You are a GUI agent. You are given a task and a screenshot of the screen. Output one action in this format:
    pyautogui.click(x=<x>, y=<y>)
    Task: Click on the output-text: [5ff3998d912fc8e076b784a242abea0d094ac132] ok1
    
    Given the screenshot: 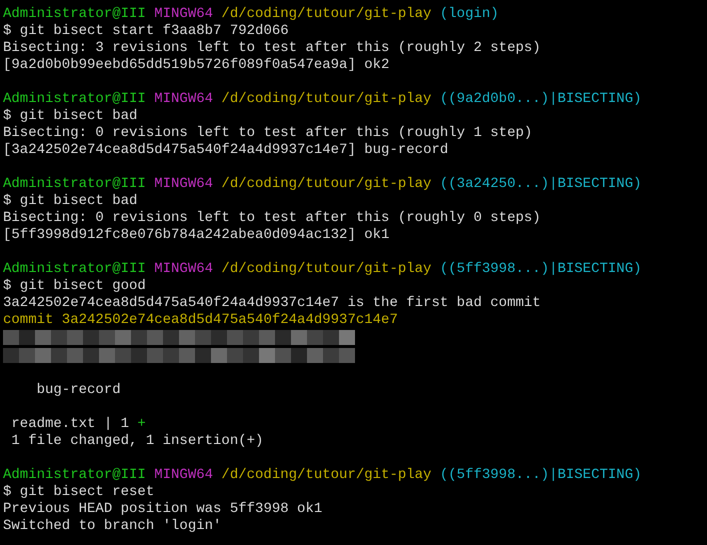 What is the action you would take?
    pyautogui.click(x=196, y=235)
    